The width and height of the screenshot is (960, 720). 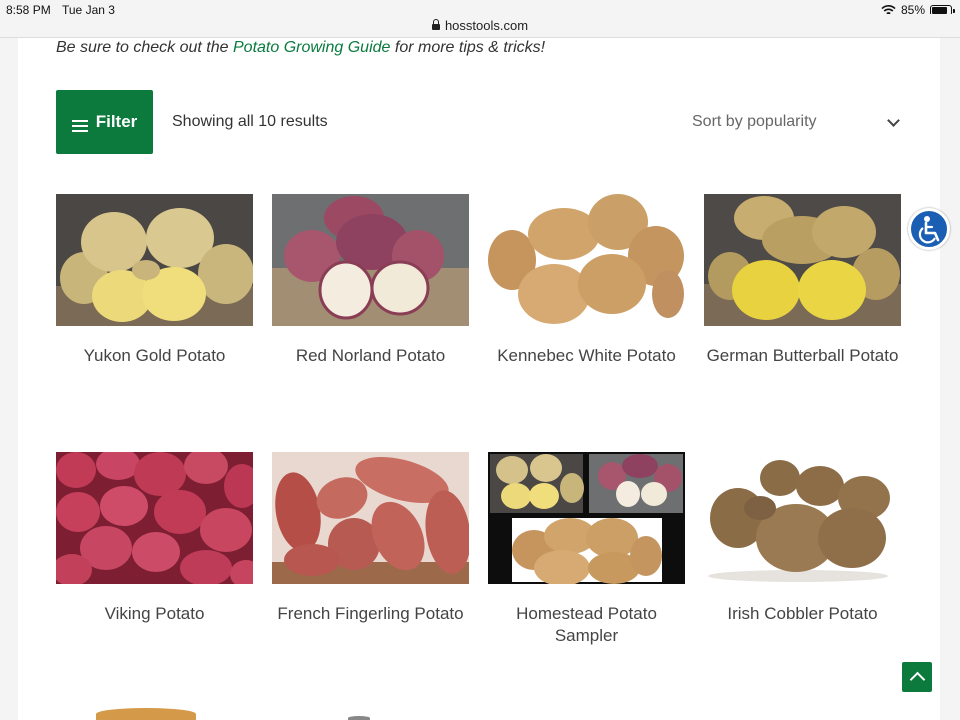 I want to click on product-card: German Butterball Potato, so click(x=802, y=280).